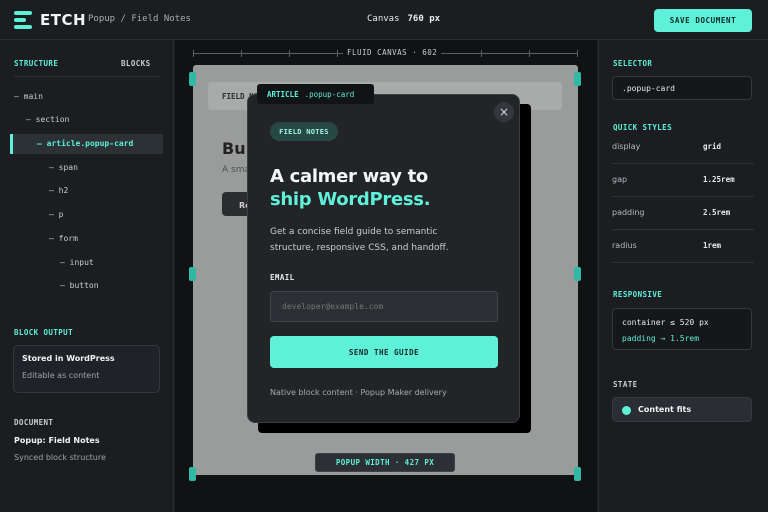 The width and height of the screenshot is (768, 512). Describe the element at coordinates (23, 20) in the screenshot. I see `etch-logo-icon` at that location.